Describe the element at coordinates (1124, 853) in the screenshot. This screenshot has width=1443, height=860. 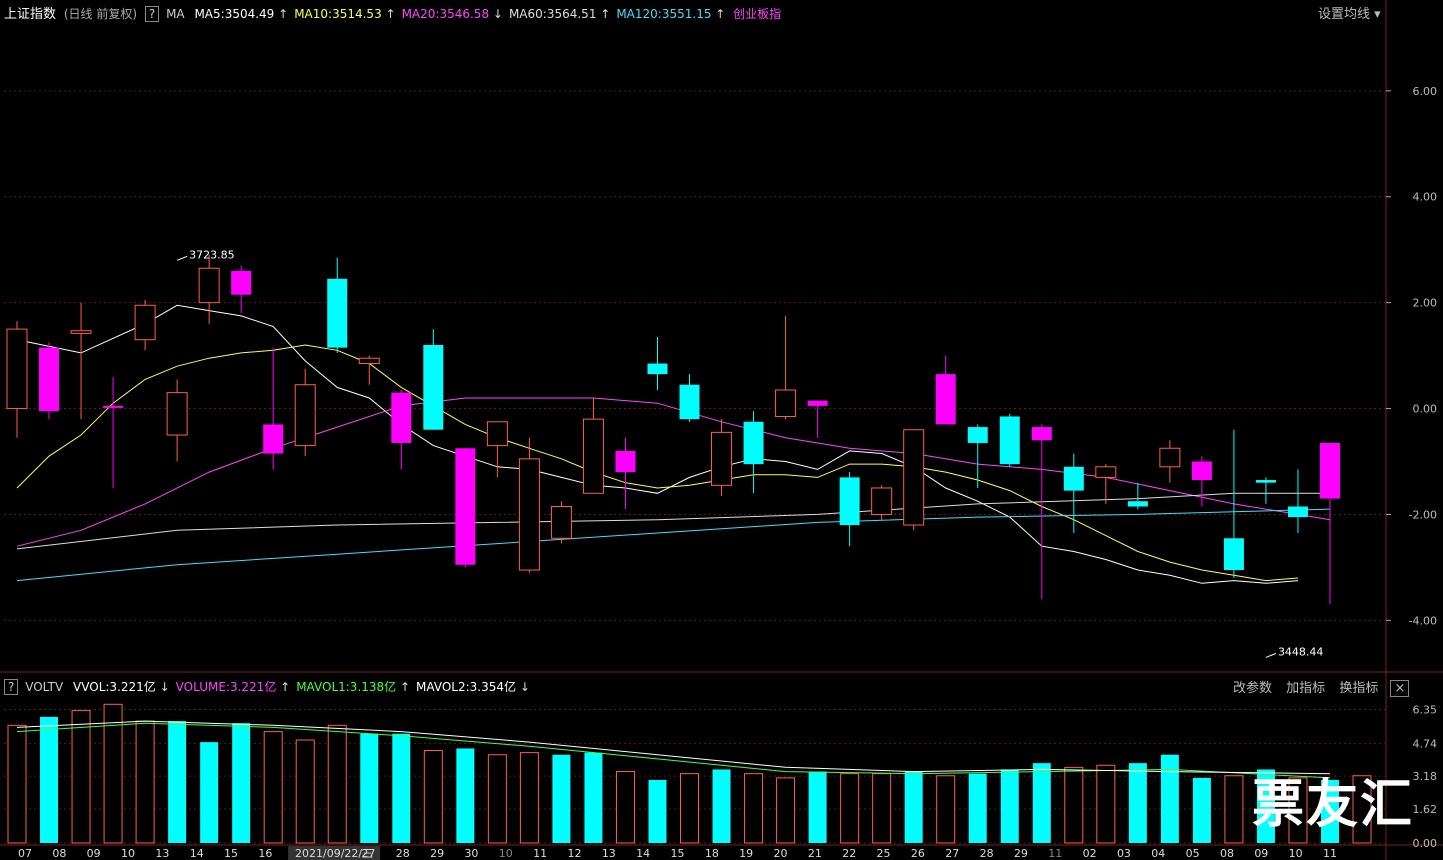
I see `x-tick-label: 03` at that location.